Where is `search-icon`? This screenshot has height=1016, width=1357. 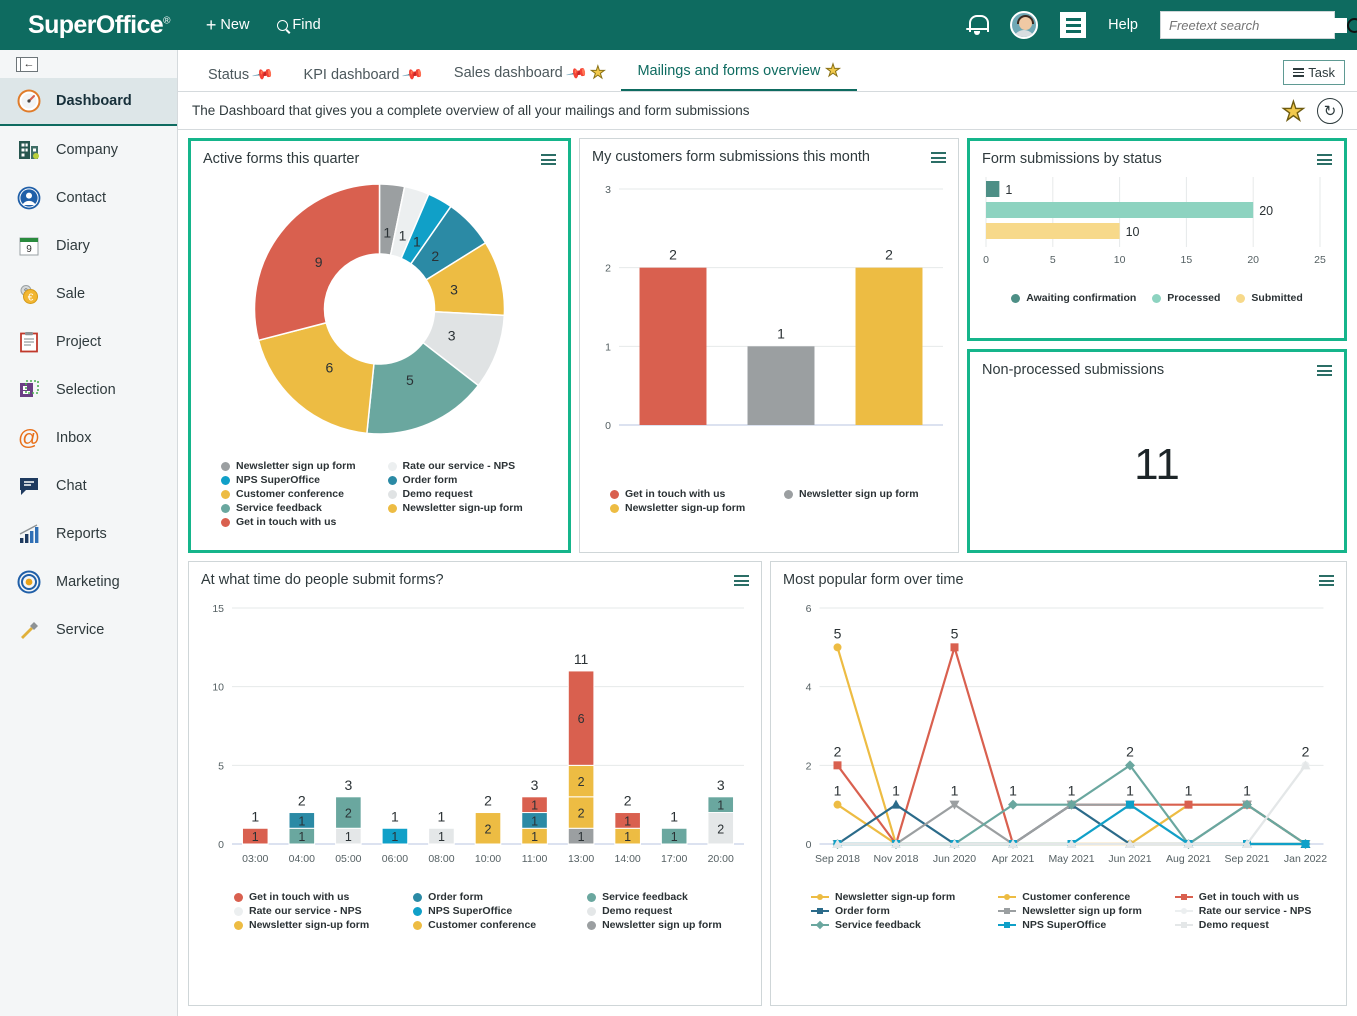
search-icon is located at coordinates (283, 25).